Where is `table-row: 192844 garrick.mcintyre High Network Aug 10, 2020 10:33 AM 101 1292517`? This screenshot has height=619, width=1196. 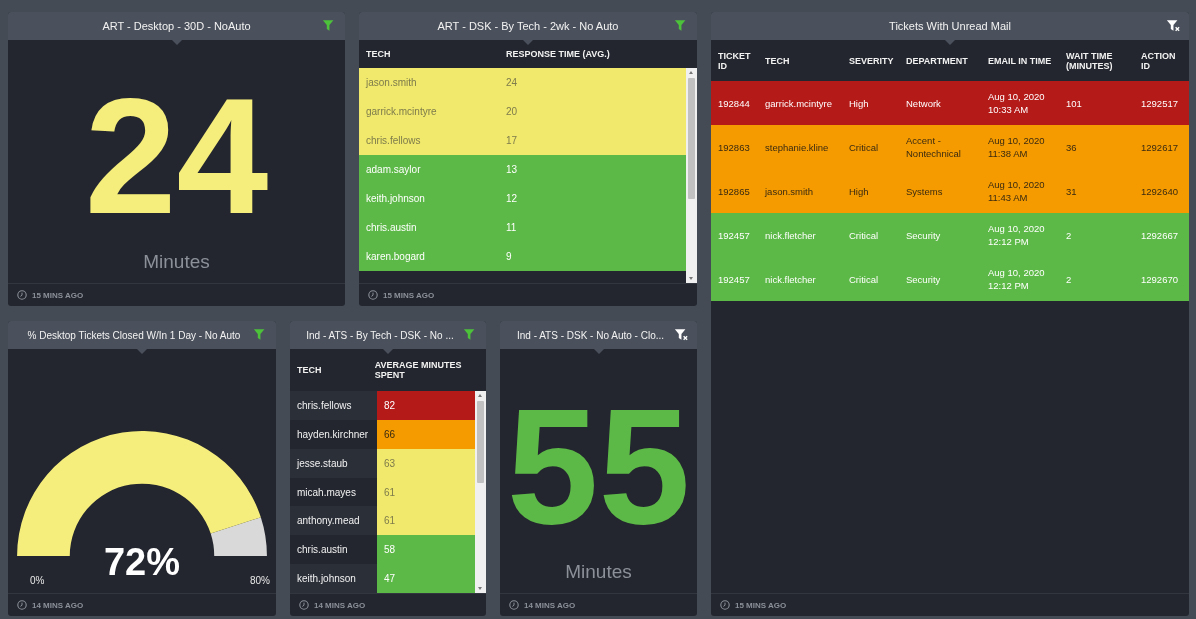
table-row: 192844 garrick.mcintyre High Network Aug 10, 2020 10:33 AM 101 1292517 is located at coordinates (950, 103).